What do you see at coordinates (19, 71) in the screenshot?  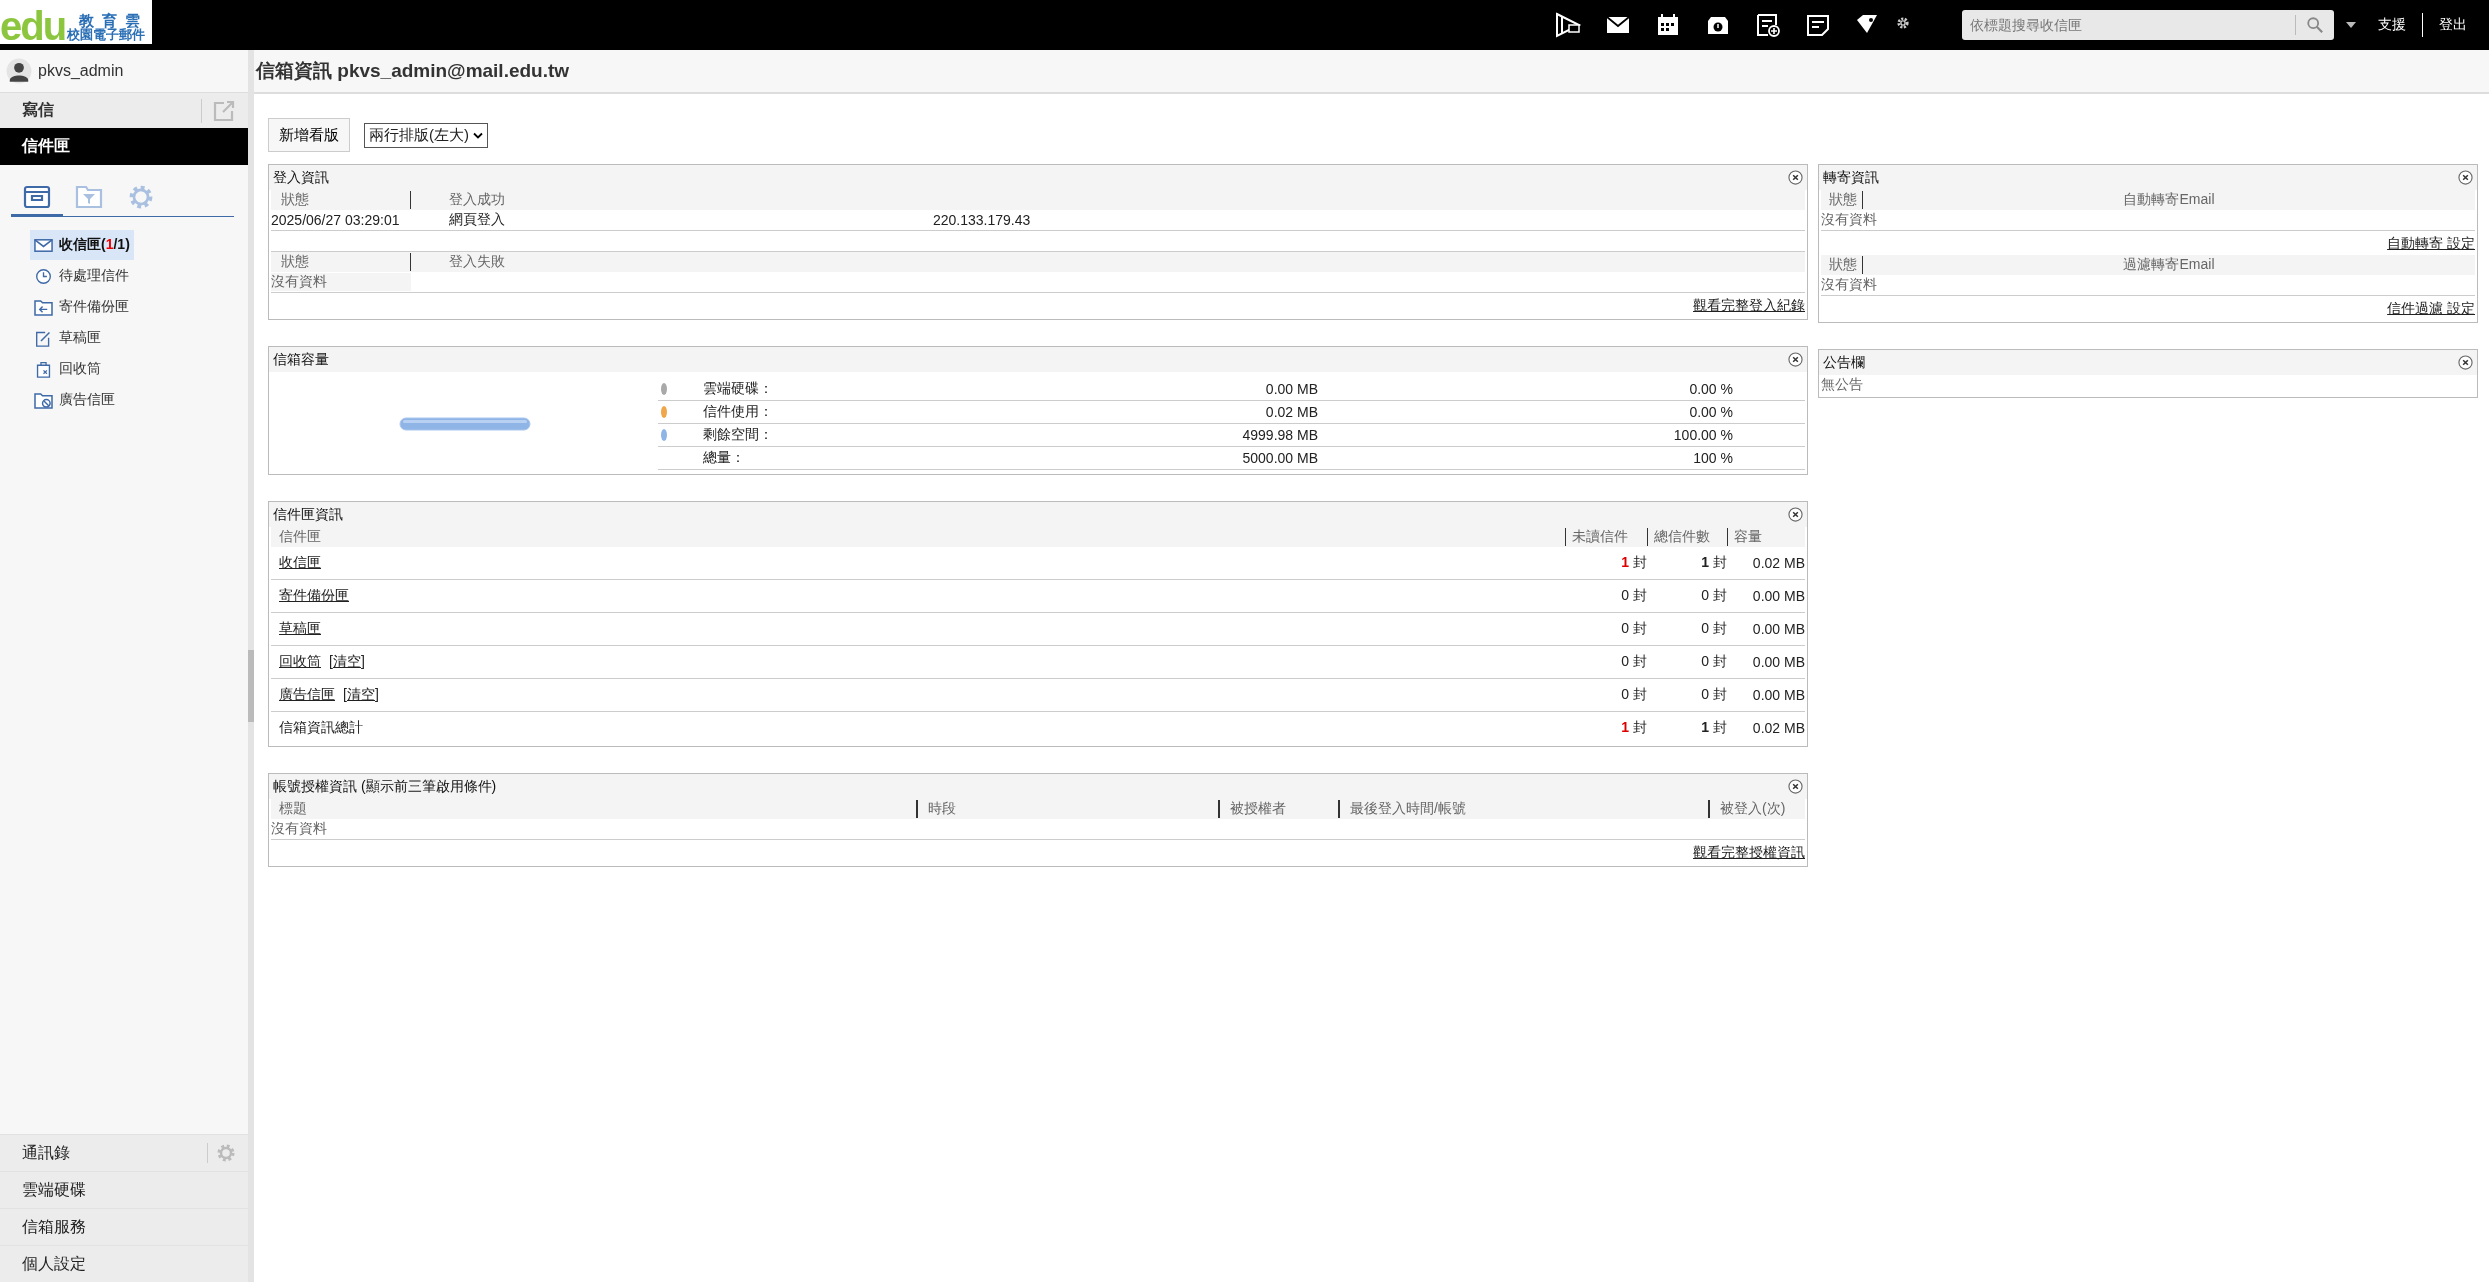 I see `avatar-icon` at bounding box center [19, 71].